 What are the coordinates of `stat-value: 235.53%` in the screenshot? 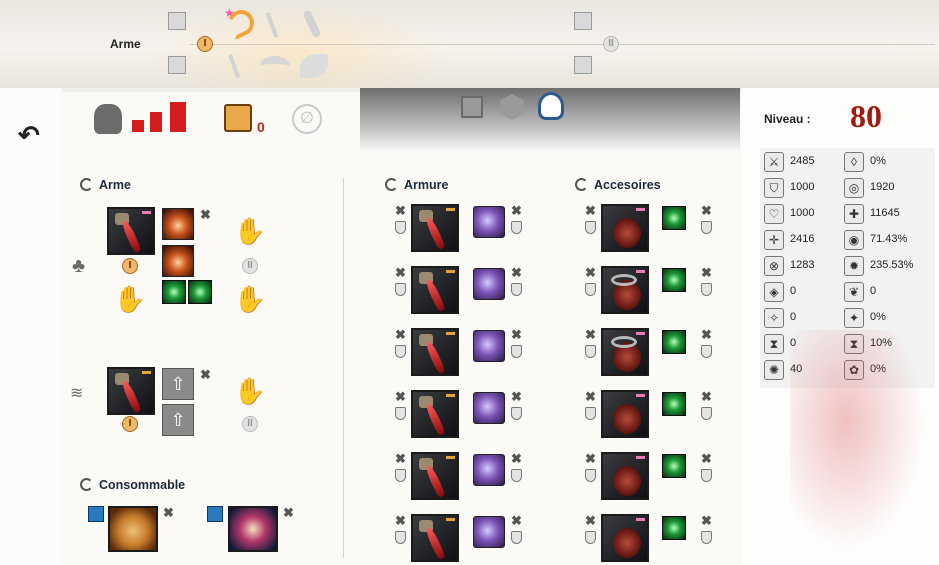 It's located at (892, 265).